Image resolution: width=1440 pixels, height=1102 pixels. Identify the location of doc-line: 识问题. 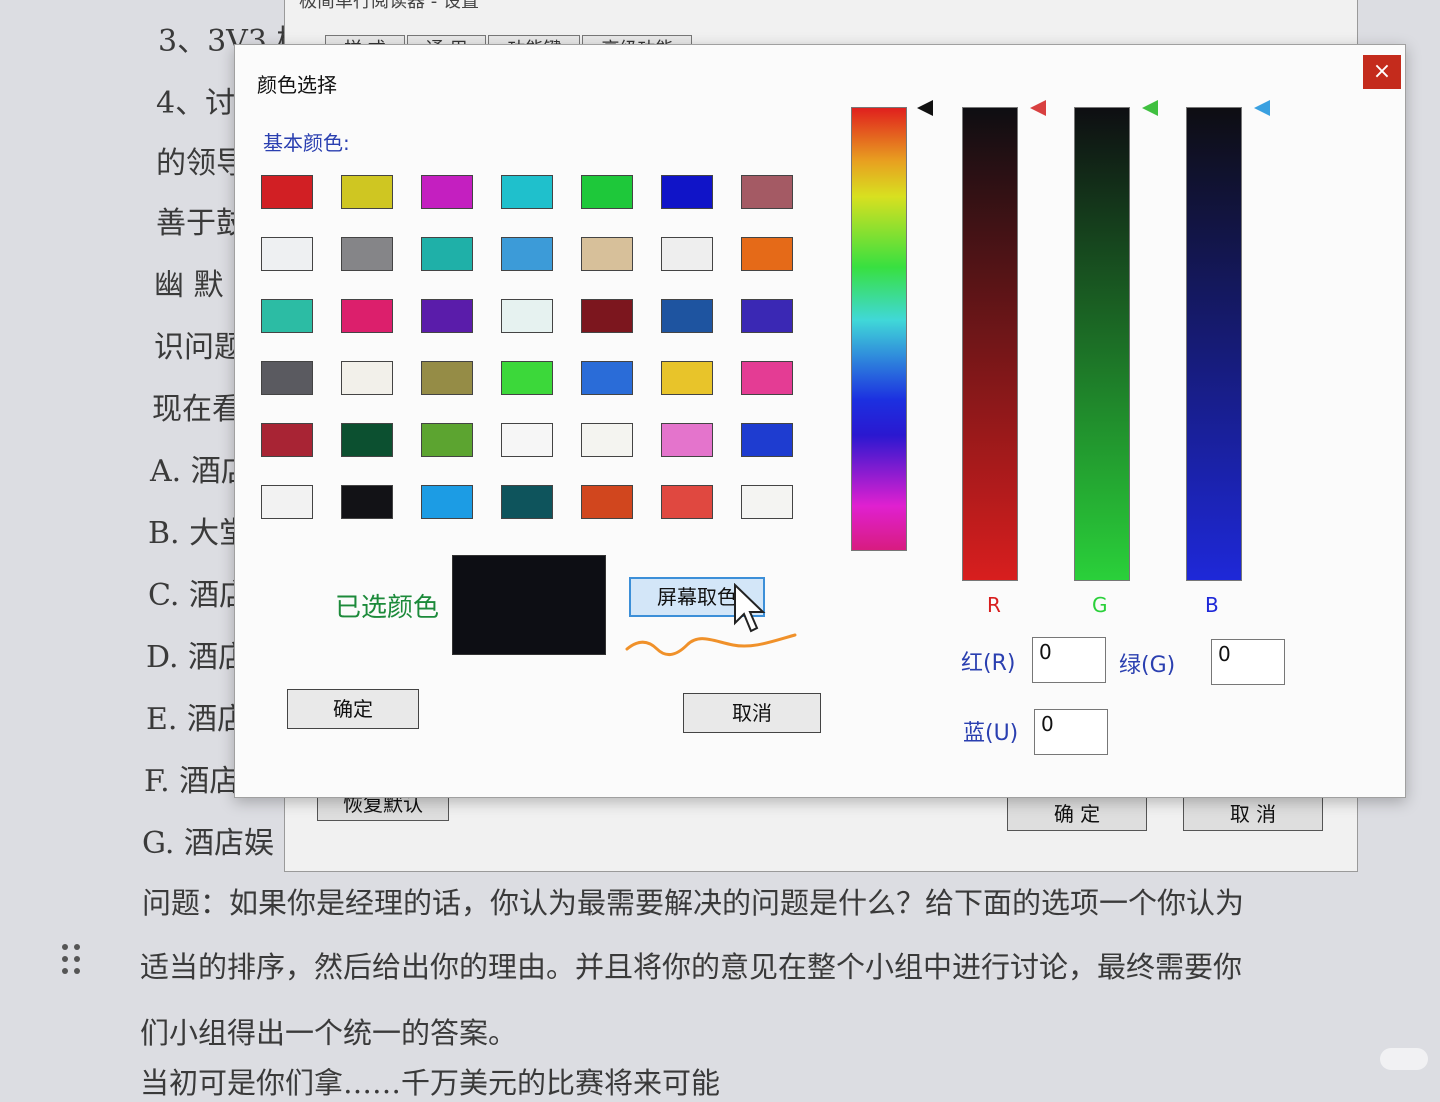
(199, 347).